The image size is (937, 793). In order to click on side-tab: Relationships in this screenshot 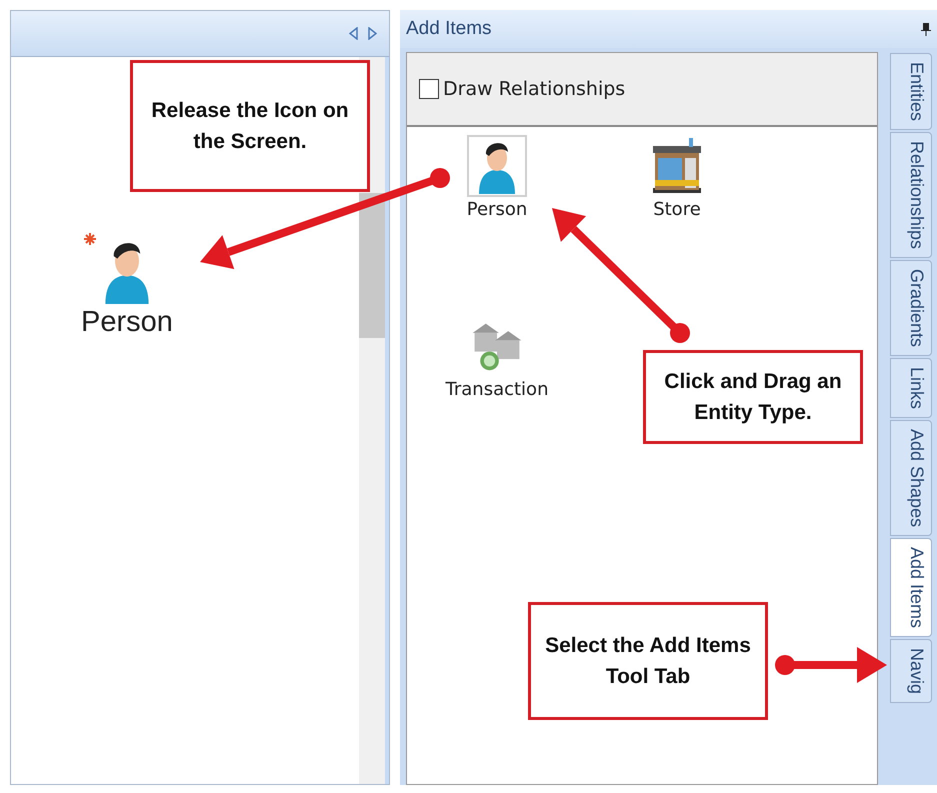, I will do `click(911, 195)`.